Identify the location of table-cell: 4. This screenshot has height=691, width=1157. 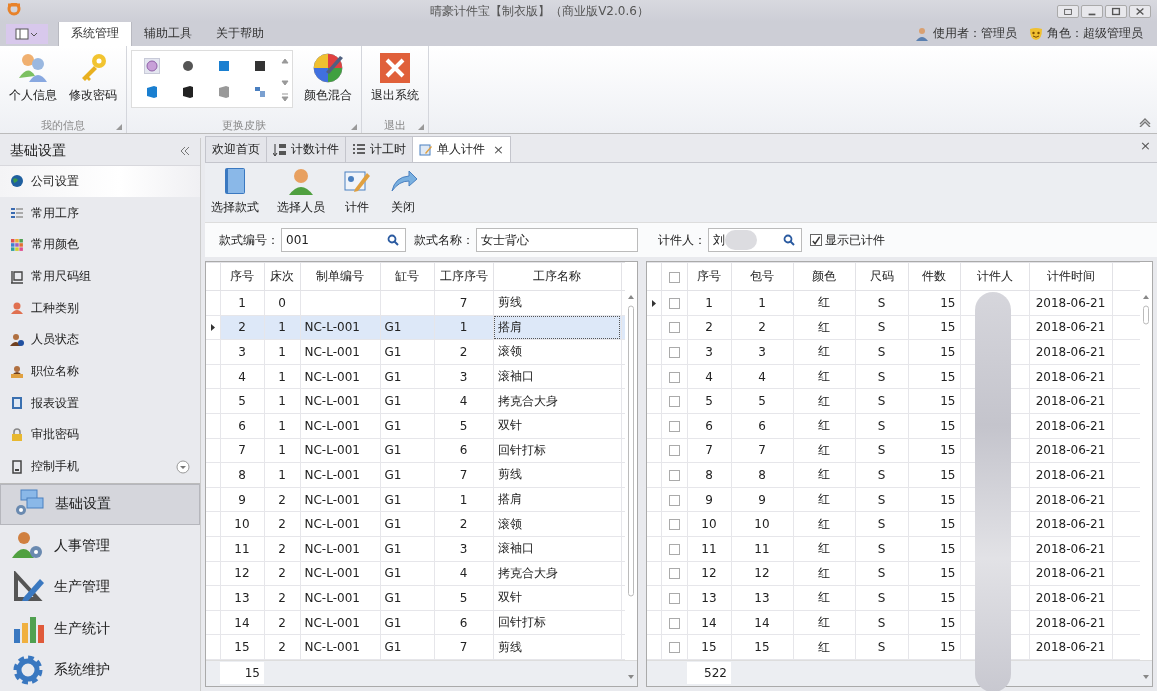
(242, 376).